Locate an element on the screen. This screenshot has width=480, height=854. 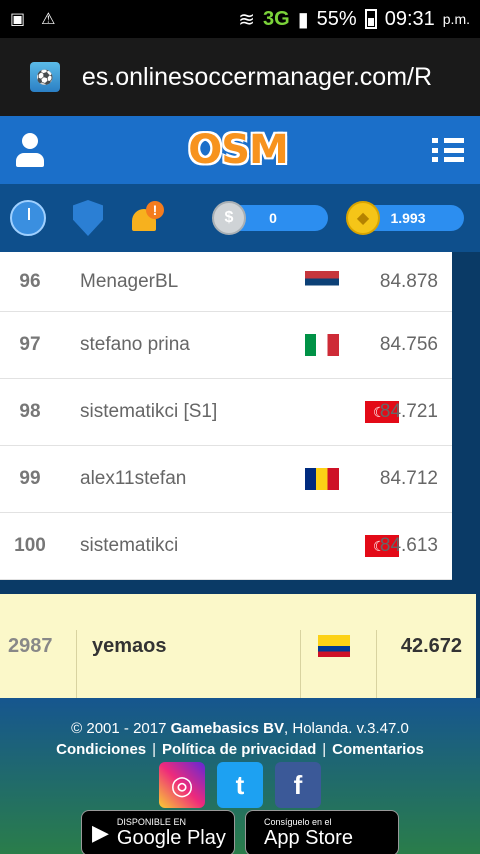
comments-link: Comentarios is located at coordinates (378, 749).